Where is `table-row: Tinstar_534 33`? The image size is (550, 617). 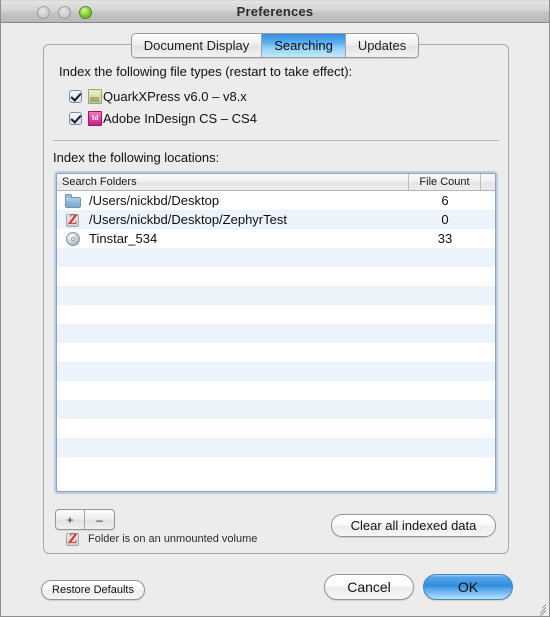 table-row: Tinstar_534 33 is located at coordinates (276, 238).